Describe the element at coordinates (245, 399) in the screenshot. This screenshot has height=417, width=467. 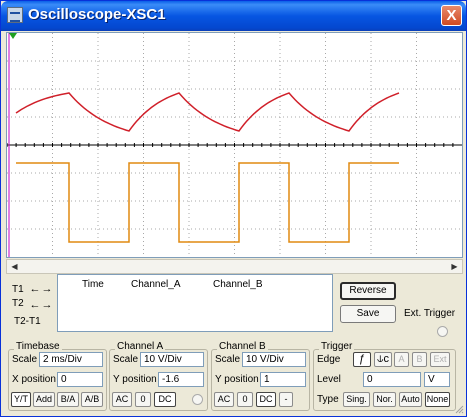
I see `channel-b-zero-button: 0` at that location.